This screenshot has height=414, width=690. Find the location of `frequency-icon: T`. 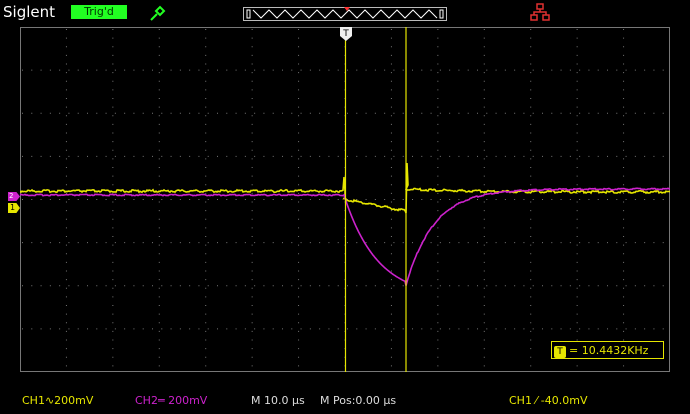

frequency-icon: T is located at coordinates (560, 352).